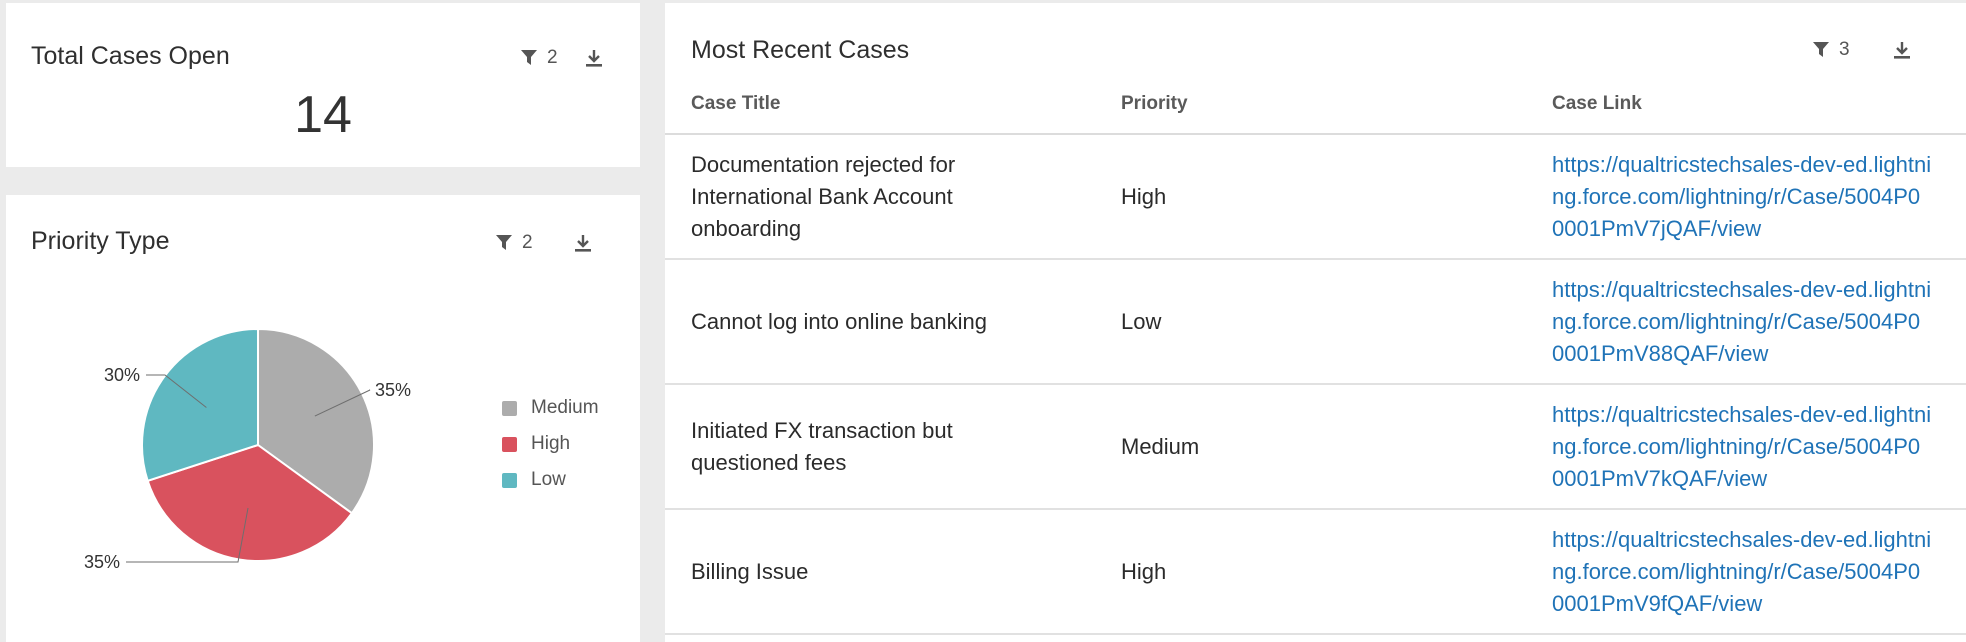  What do you see at coordinates (1844, 49) in the screenshot?
I see `filter-count: 3` at bounding box center [1844, 49].